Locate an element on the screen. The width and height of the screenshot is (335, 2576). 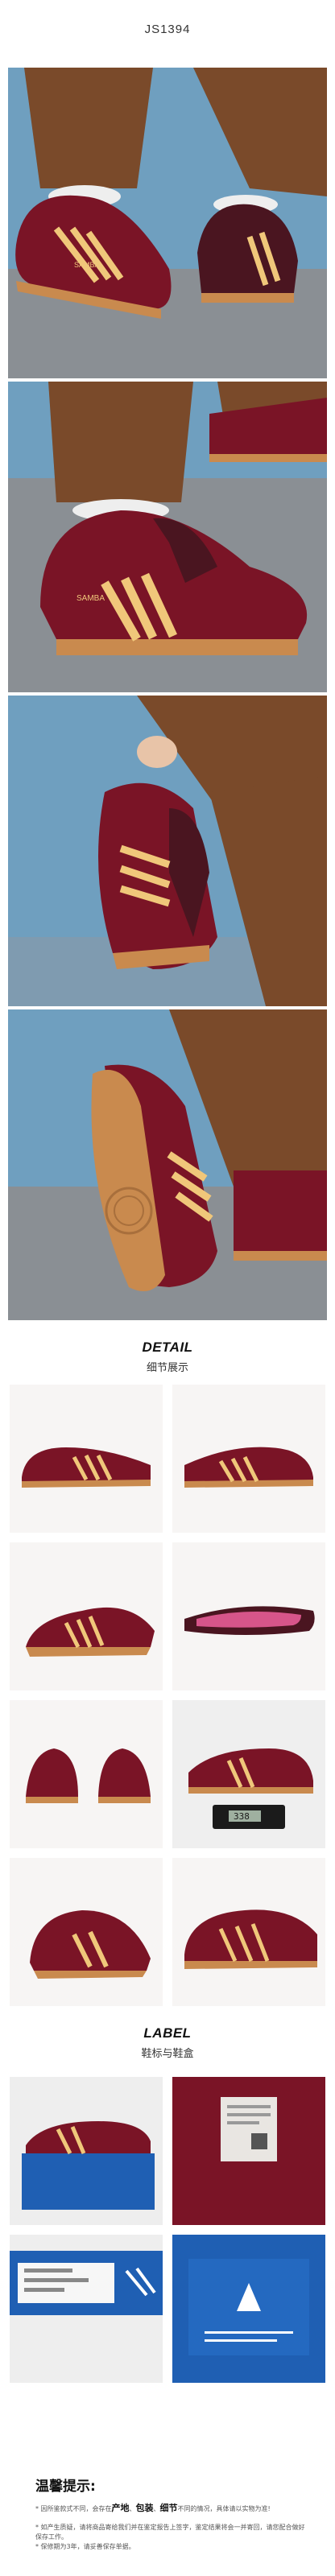
shoe-photo-outsole is located at coordinates (167, 1164).